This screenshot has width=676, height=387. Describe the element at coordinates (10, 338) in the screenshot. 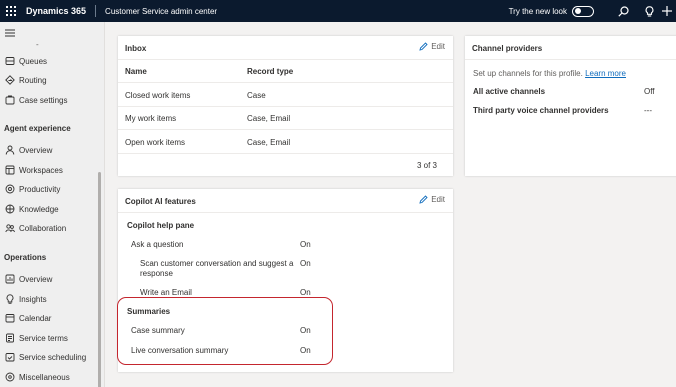

I see `service-terms-icon` at that location.